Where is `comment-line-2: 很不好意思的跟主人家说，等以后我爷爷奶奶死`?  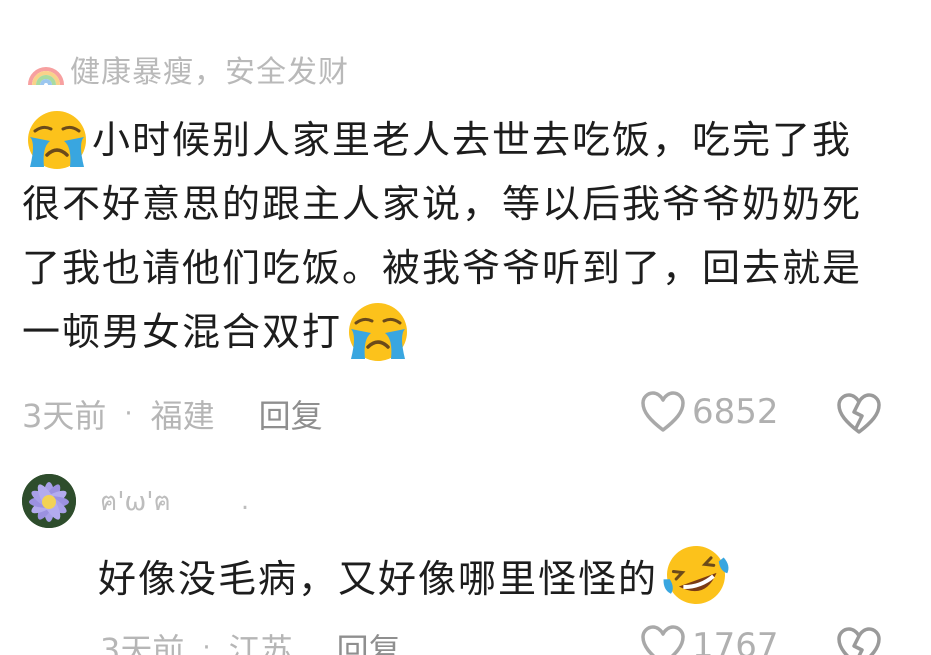 comment-line-2: 很不好意思的跟主人家说，等以后我爷爷奶奶死 is located at coordinates (462, 204).